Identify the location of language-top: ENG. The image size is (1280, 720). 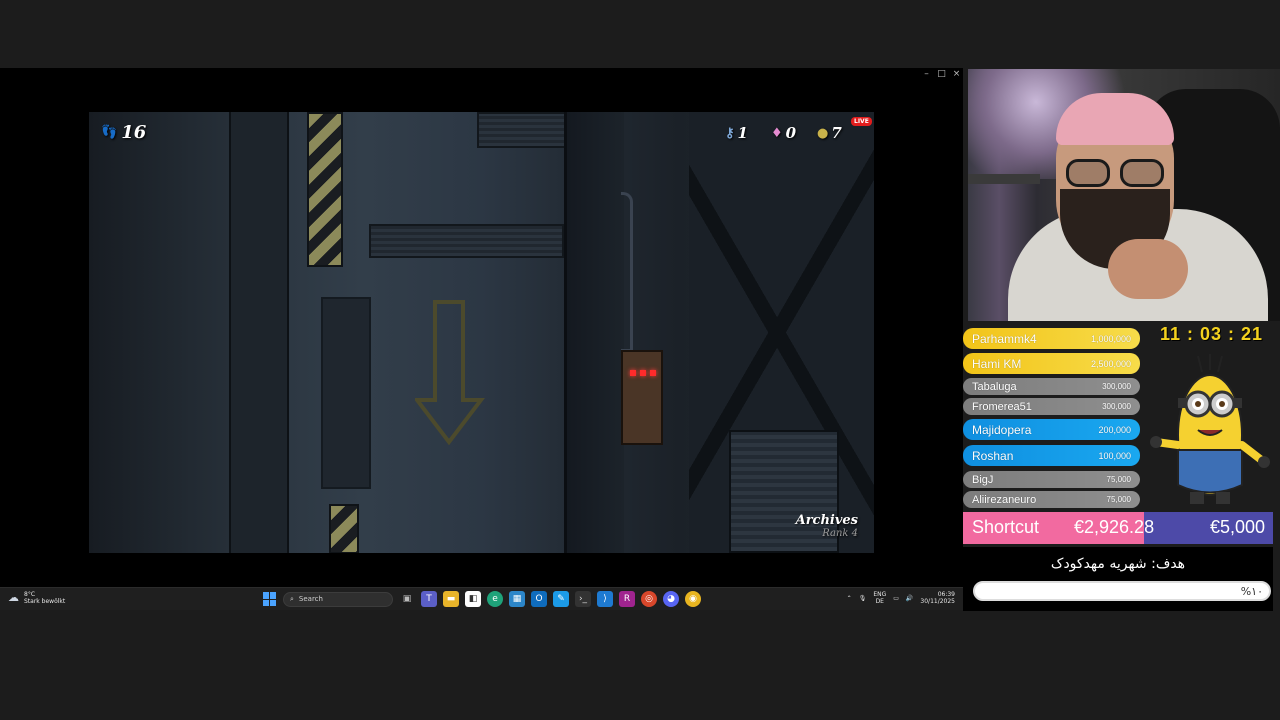
(880, 594).